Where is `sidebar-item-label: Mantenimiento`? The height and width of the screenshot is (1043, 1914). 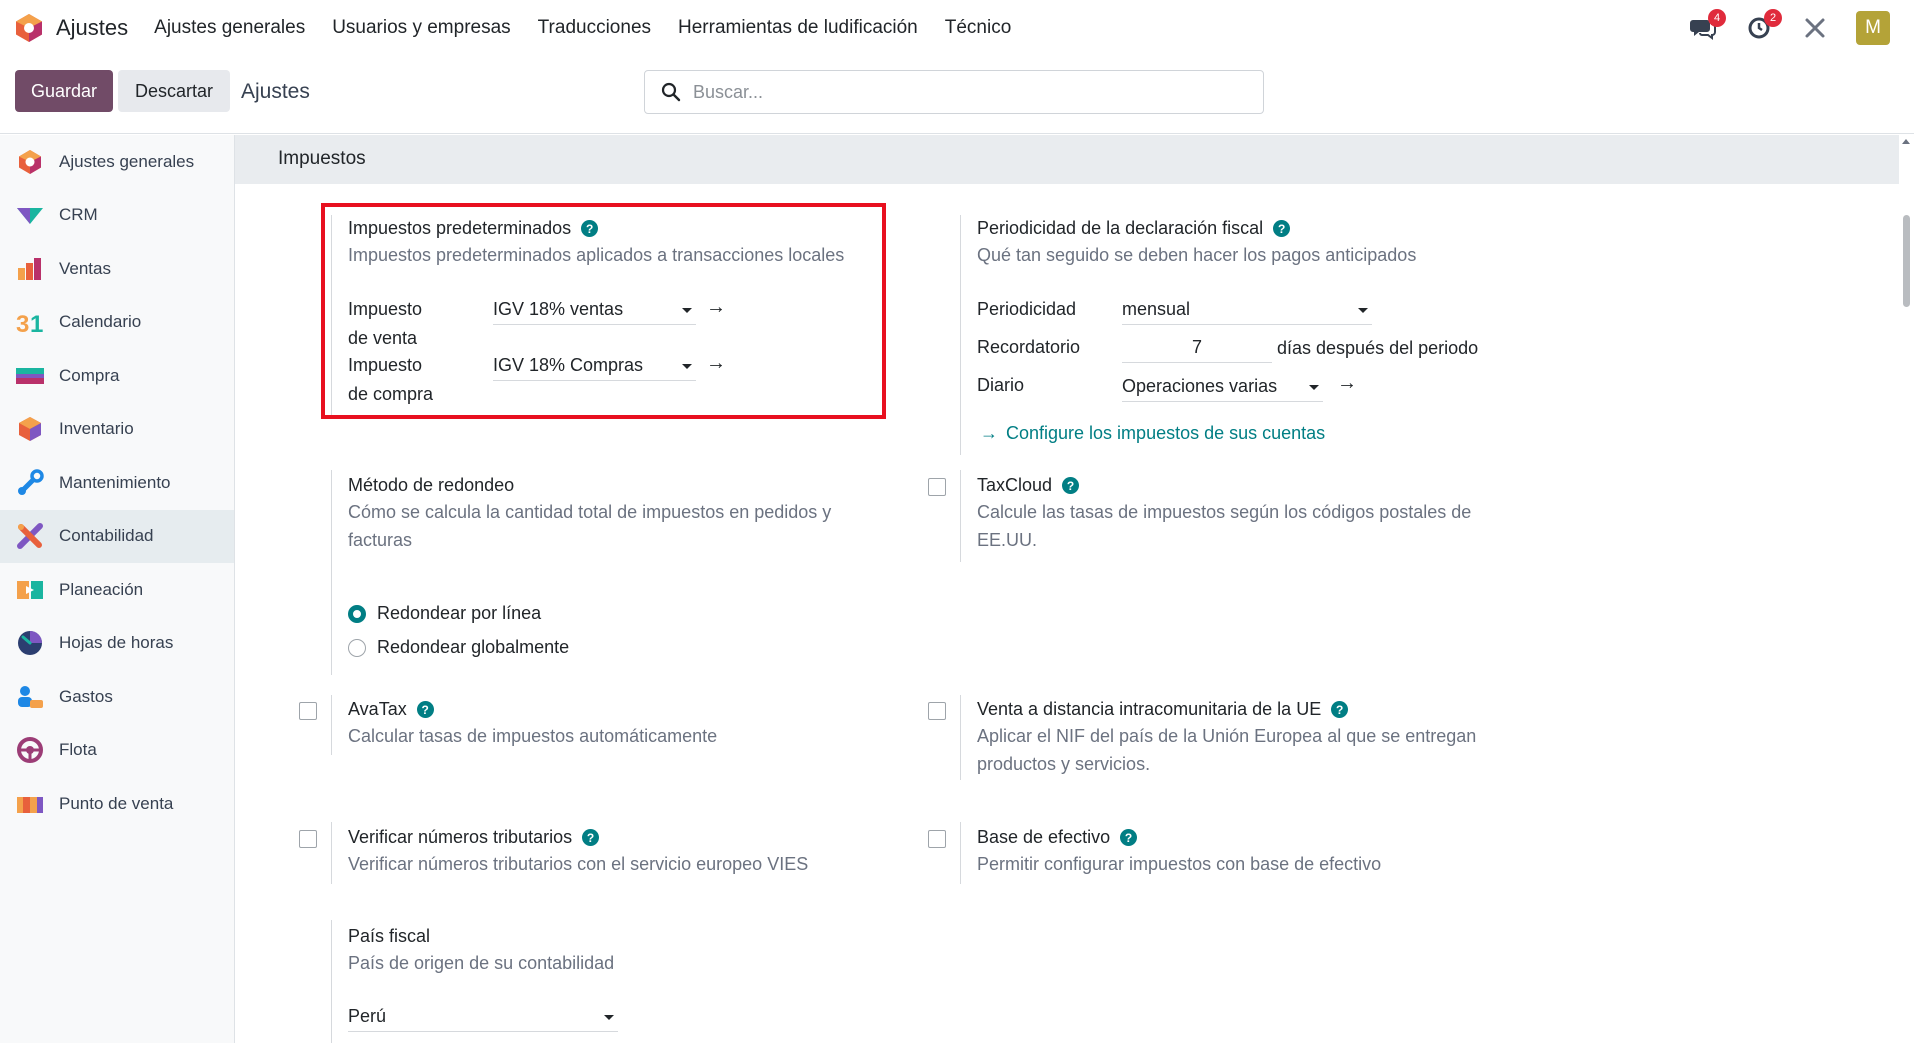 sidebar-item-label: Mantenimiento is located at coordinates (115, 482).